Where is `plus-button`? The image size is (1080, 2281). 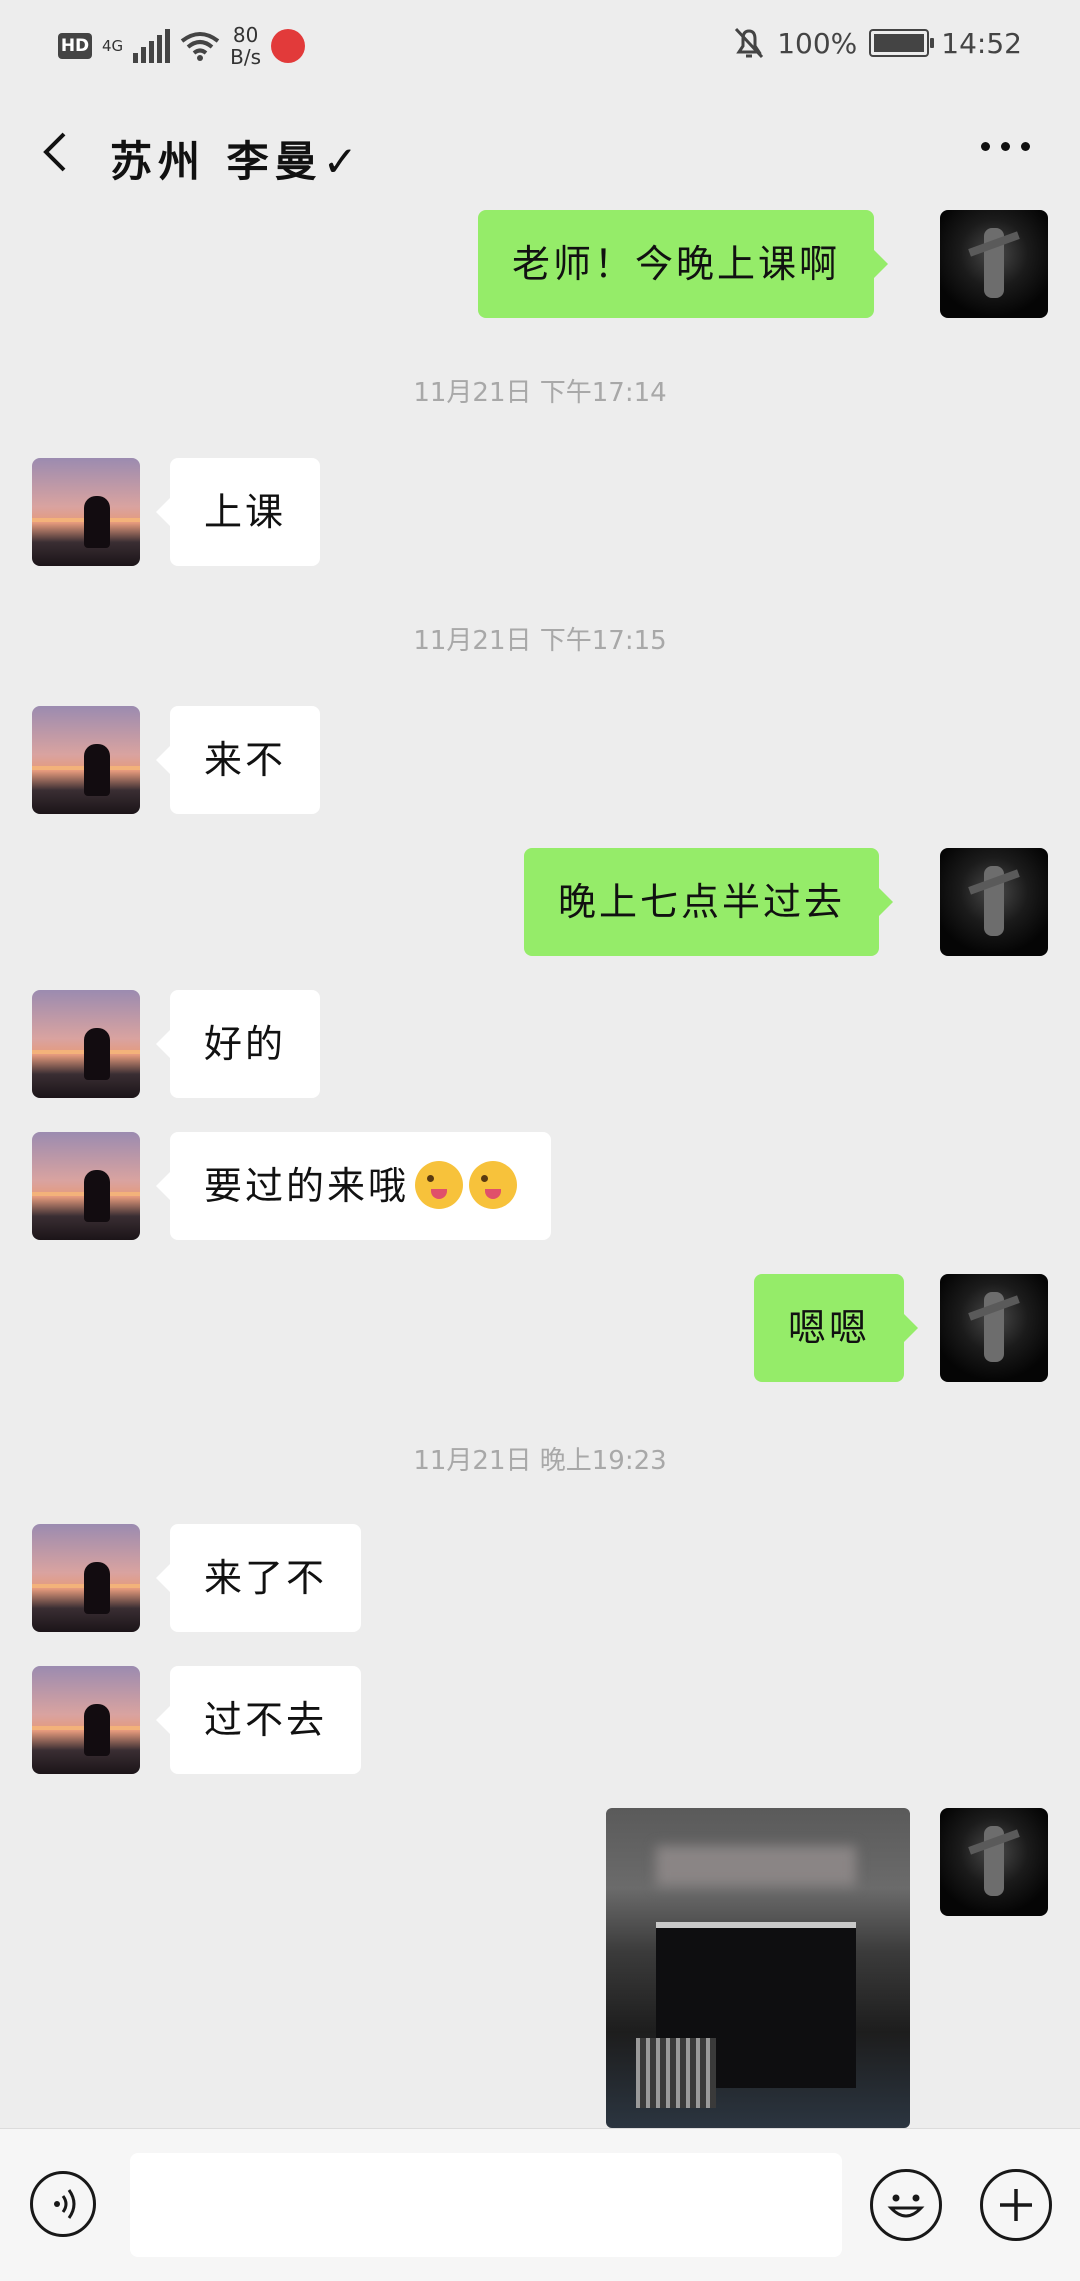
plus-button is located at coordinates (1016, 2205).